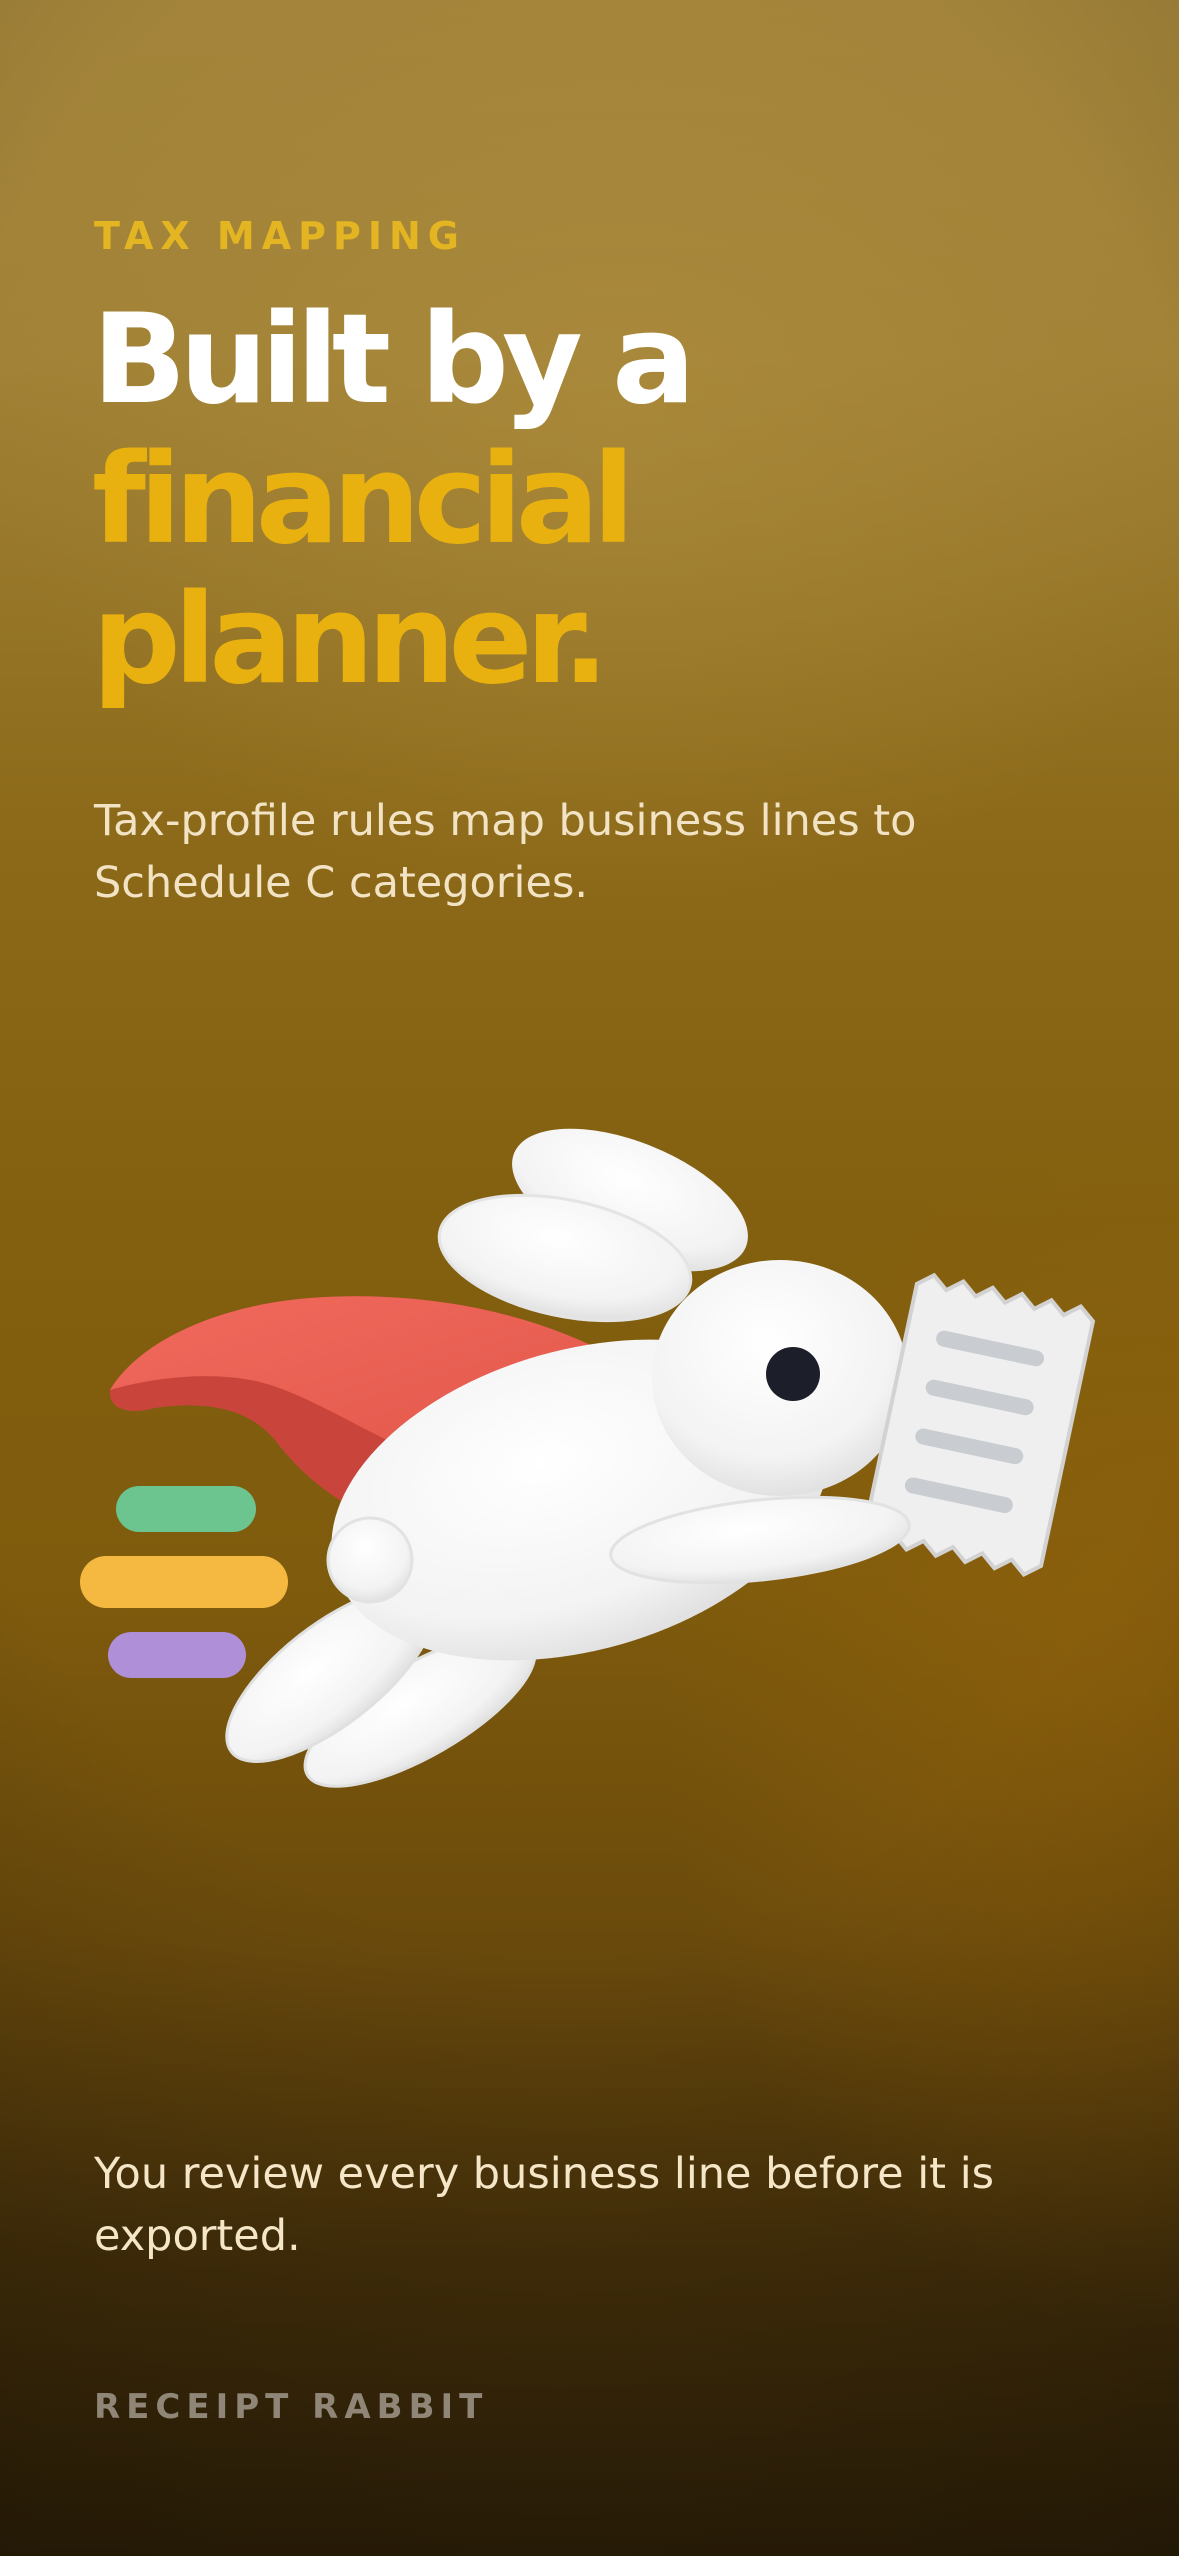  What do you see at coordinates (177, 1655) in the screenshot?
I see `speed-line-purple` at bounding box center [177, 1655].